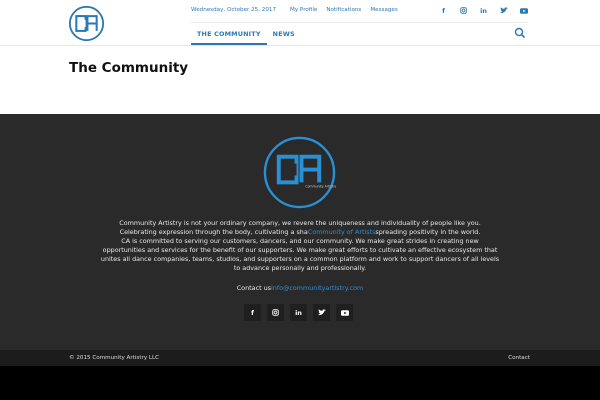 Image resolution: width=600 pixels, height=400 pixels. I want to click on main-nav: THE COMMUNITY NEWS, so click(246, 34).